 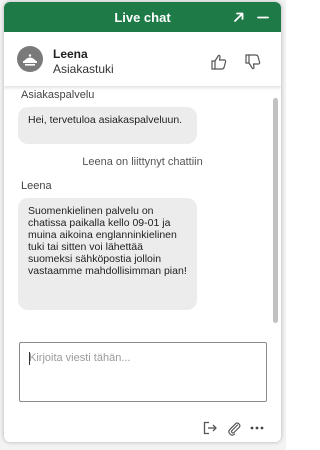 What do you see at coordinates (257, 428) in the screenshot?
I see `more-options-icon` at bounding box center [257, 428].